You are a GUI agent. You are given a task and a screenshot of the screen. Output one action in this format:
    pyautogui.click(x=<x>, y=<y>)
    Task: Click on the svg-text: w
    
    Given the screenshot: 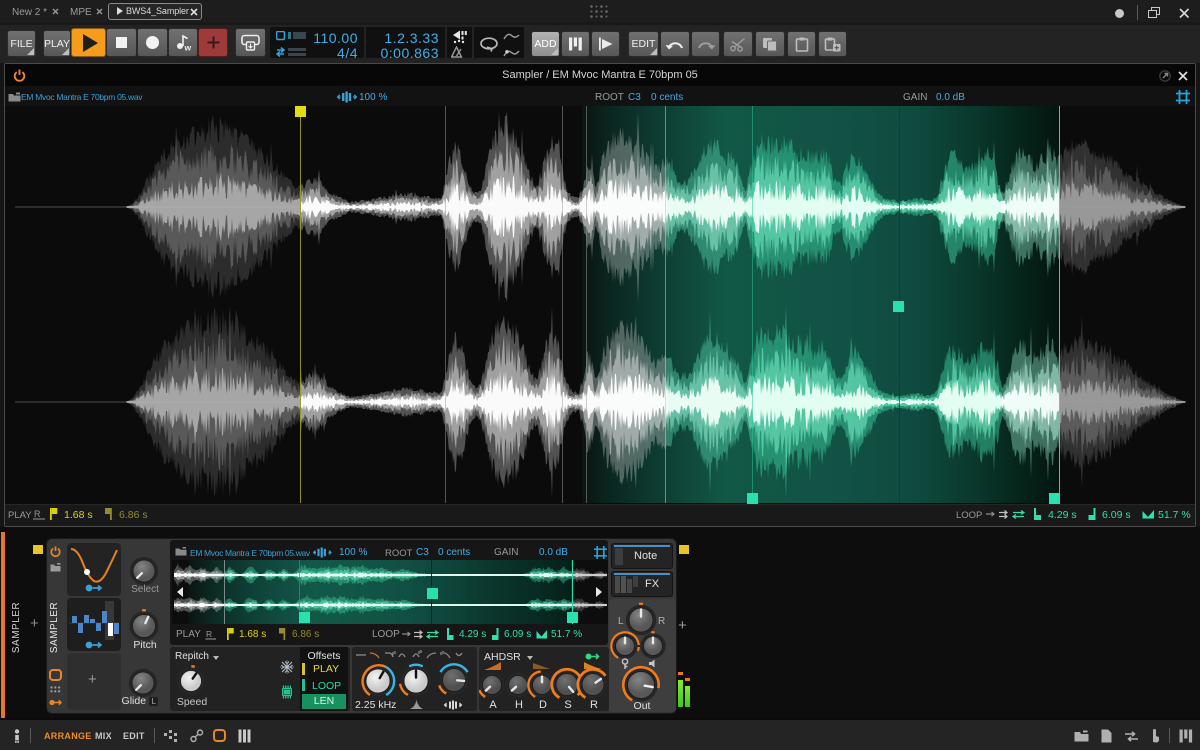 What is the action you would take?
    pyautogui.click(x=187, y=47)
    